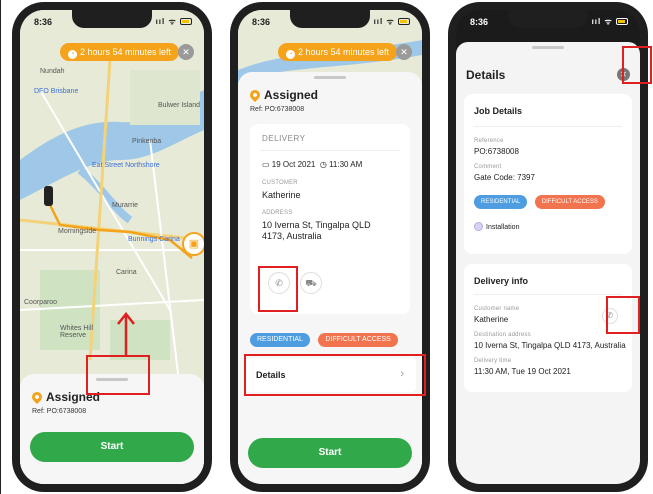  What do you see at coordinates (335, 375) in the screenshot?
I see `highlight-details-row` at bounding box center [335, 375].